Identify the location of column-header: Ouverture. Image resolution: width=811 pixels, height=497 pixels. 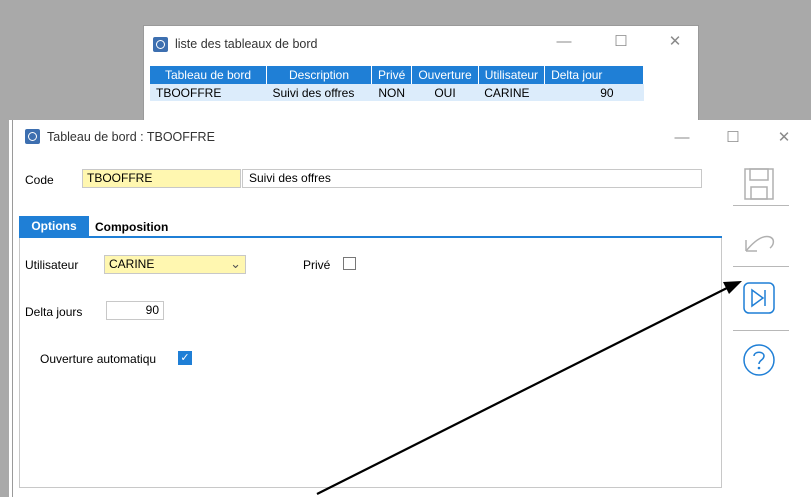
(445, 75).